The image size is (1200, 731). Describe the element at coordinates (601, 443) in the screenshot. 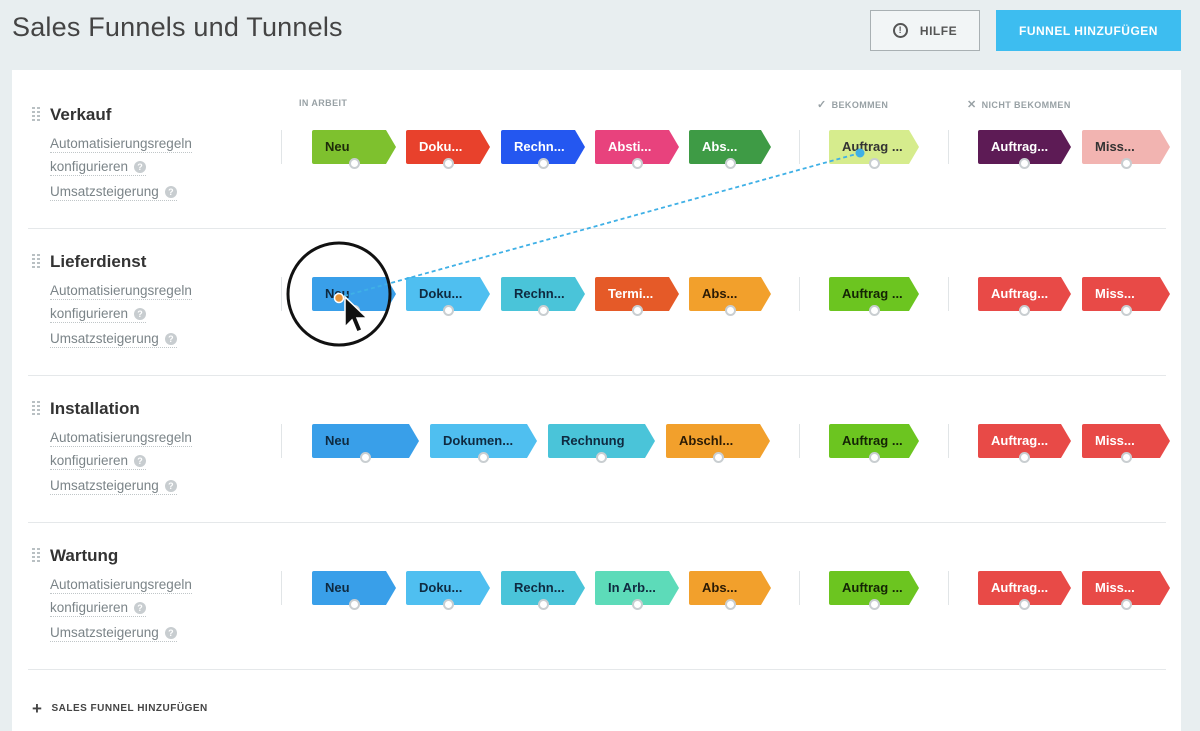

I see `stage-chip: Rechnung` at that location.